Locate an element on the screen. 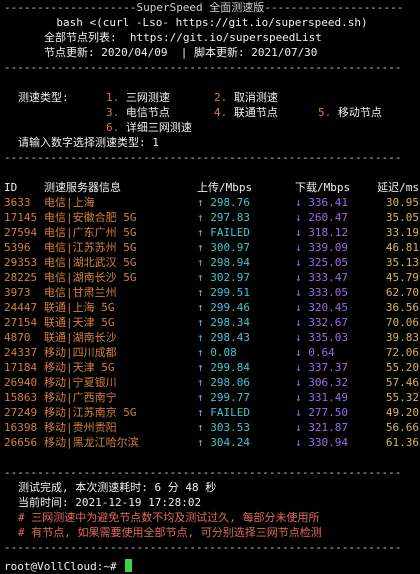 This screenshot has width=420, height=574. table-row: 26656 移动|黑龙江哈尔滨 ↑ 304.24 ↓ 330.94 61.36 is located at coordinates (212, 442).